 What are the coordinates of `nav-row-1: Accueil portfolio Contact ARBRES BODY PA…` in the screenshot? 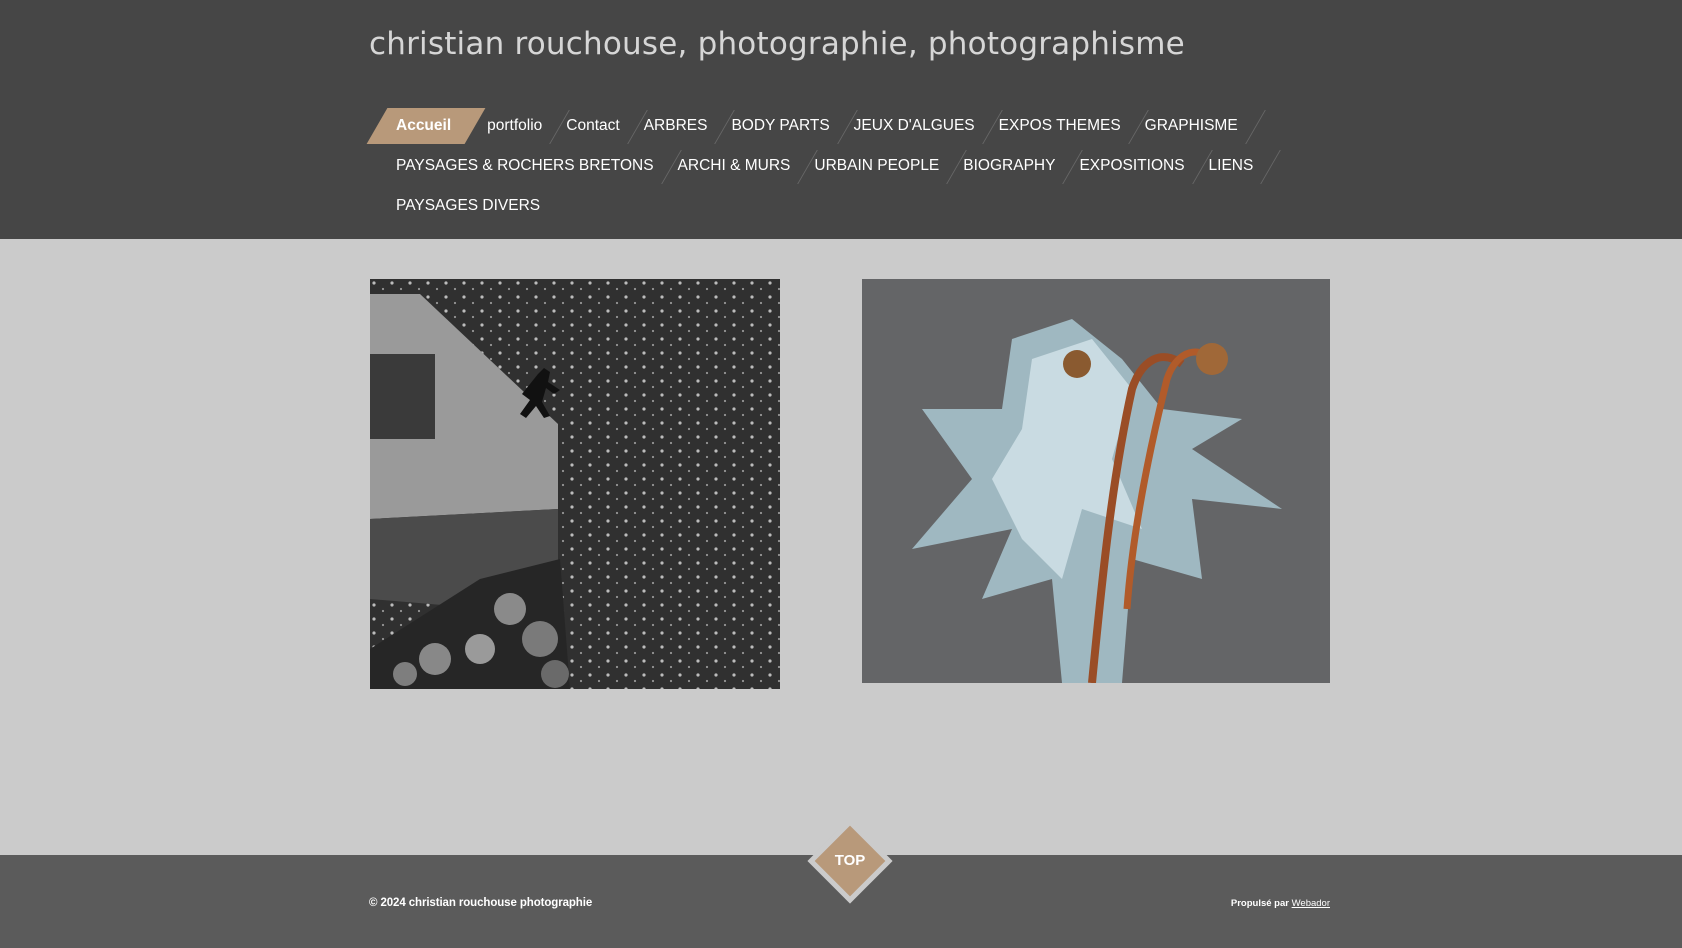 It's located at (817, 126).